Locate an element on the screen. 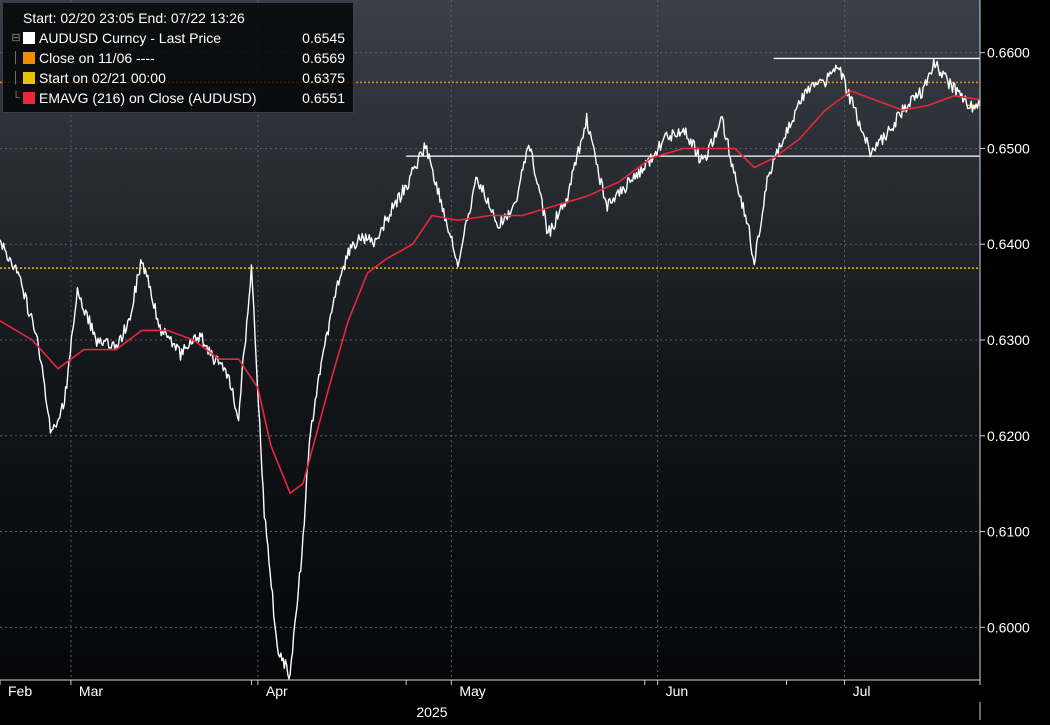 The width and height of the screenshot is (1050, 725). y-tick-label: 0.6500 is located at coordinates (1008, 148).